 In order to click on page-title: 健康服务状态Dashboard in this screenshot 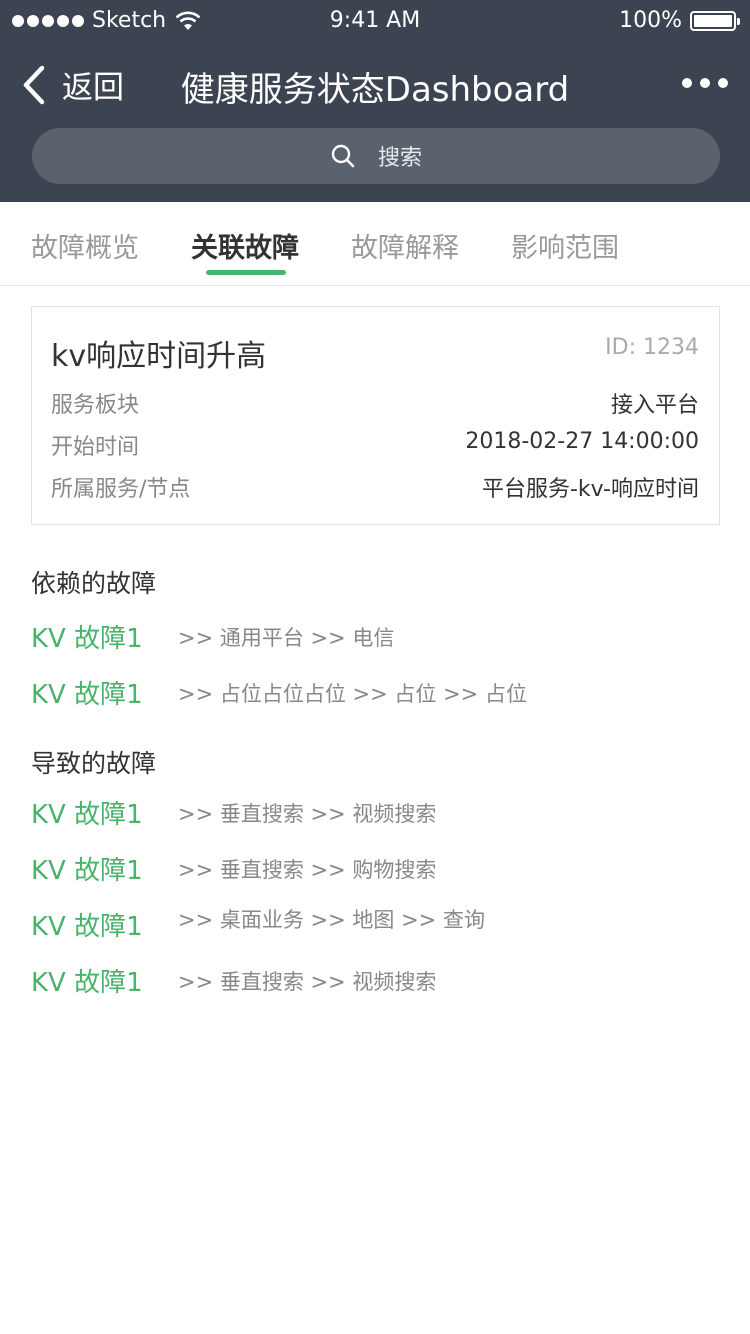, I will do `click(375, 90)`.